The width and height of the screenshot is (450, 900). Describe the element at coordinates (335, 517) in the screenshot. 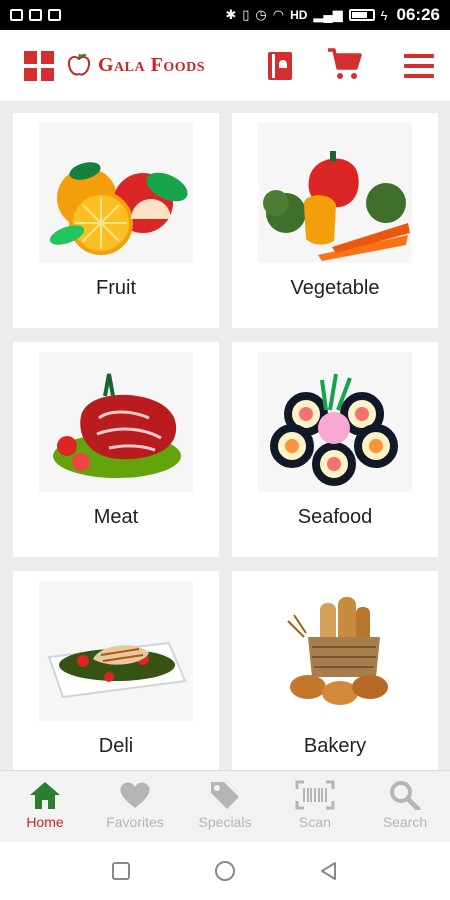

I see `category-label: Seafood` at that location.